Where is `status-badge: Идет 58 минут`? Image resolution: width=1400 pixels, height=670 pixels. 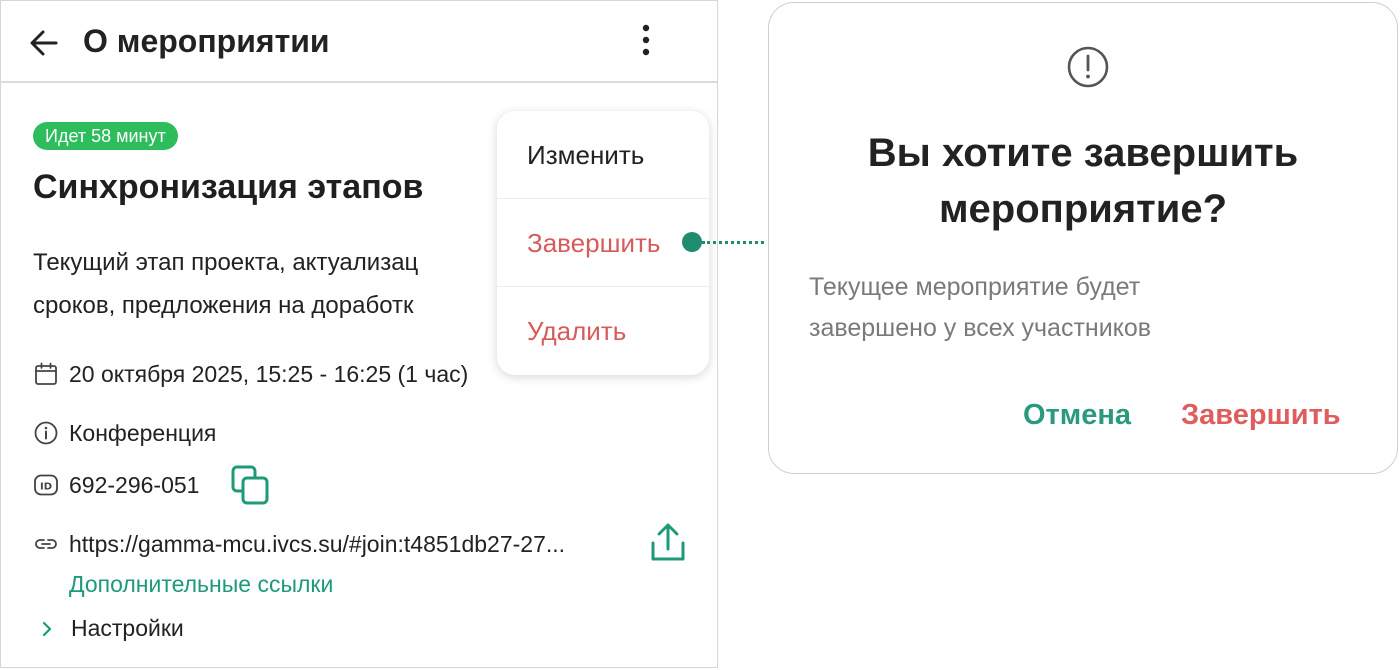
status-badge: Идет 58 минут is located at coordinates (105, 136).